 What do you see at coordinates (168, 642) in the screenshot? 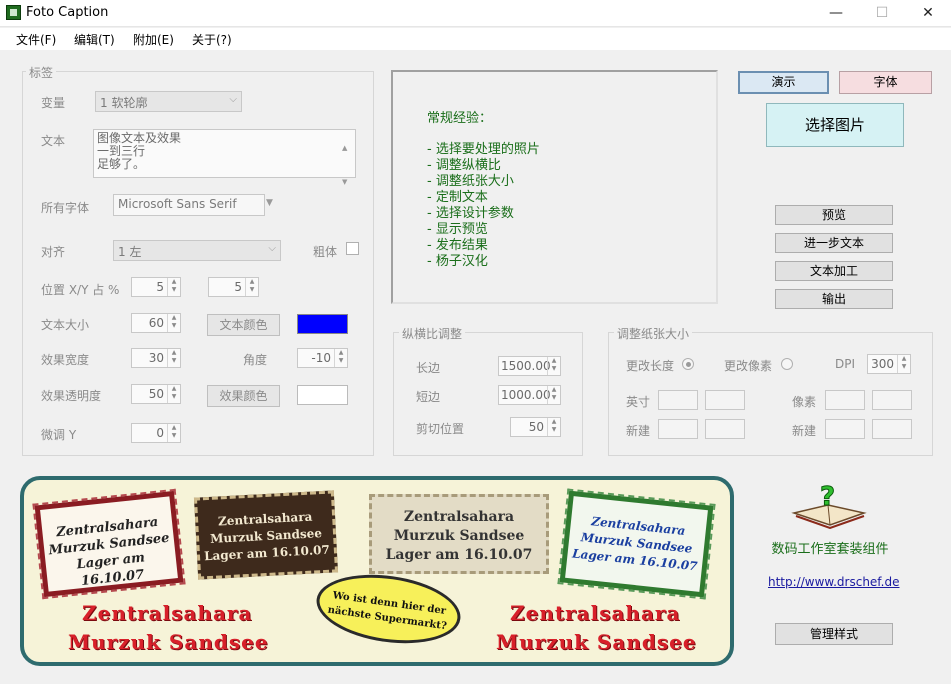
I see `red-caption-left-line: Murzuk Sandsee` at bounding box center [168, 642].